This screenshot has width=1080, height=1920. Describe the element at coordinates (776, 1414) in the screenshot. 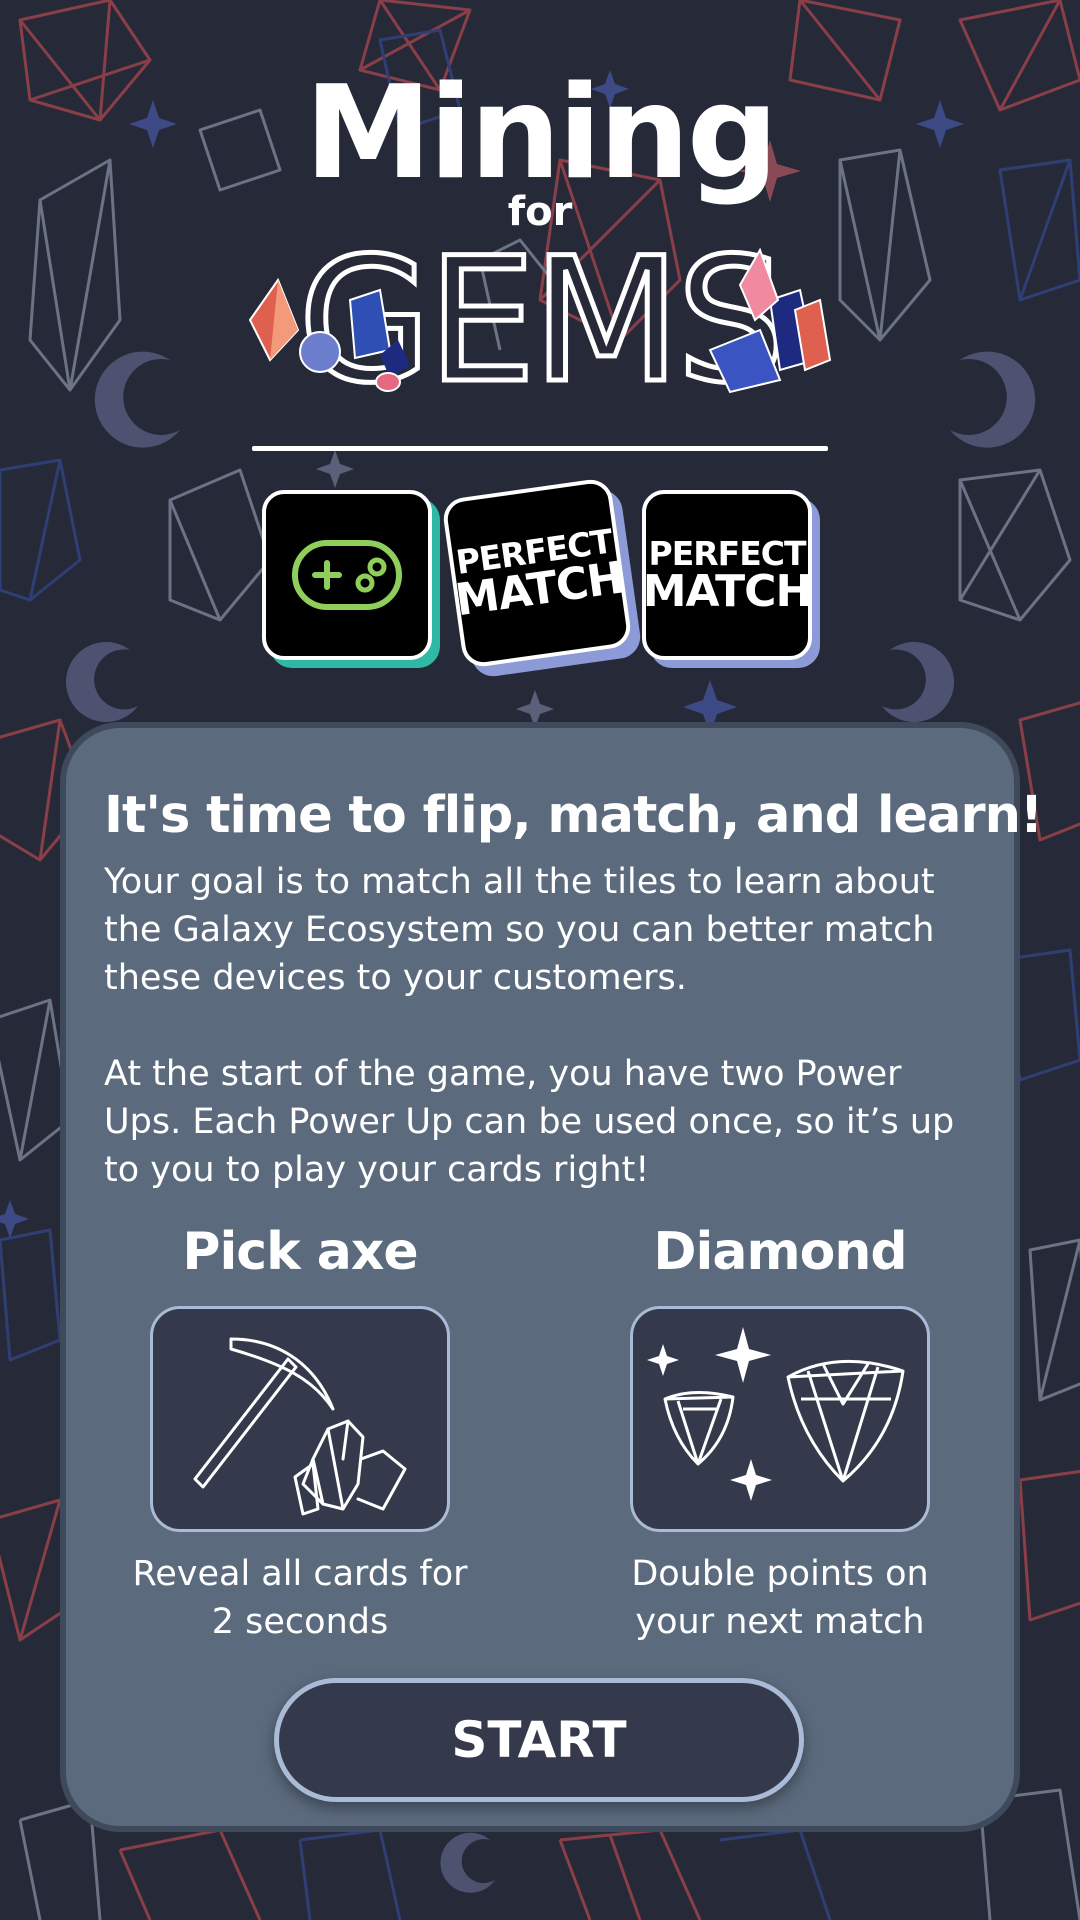

I see `diamond-icon` at that location.